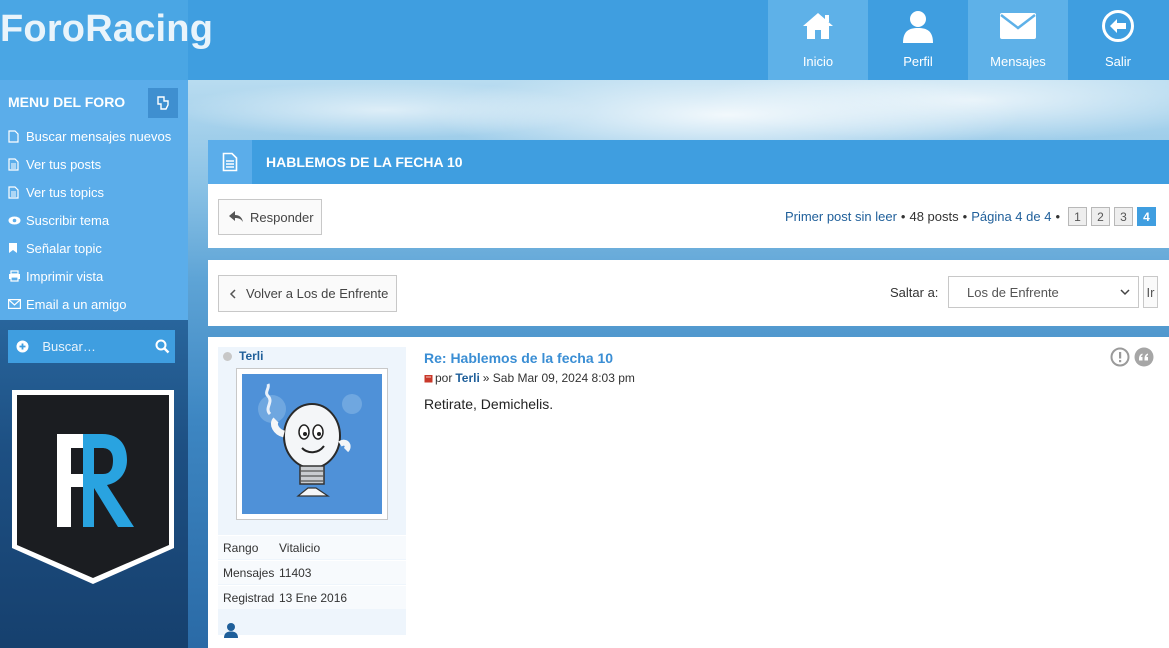  What do you see at coordinates (241, 547) in the screenshot?
I see `profile-key: Rango` at bounding box center [241, 547].